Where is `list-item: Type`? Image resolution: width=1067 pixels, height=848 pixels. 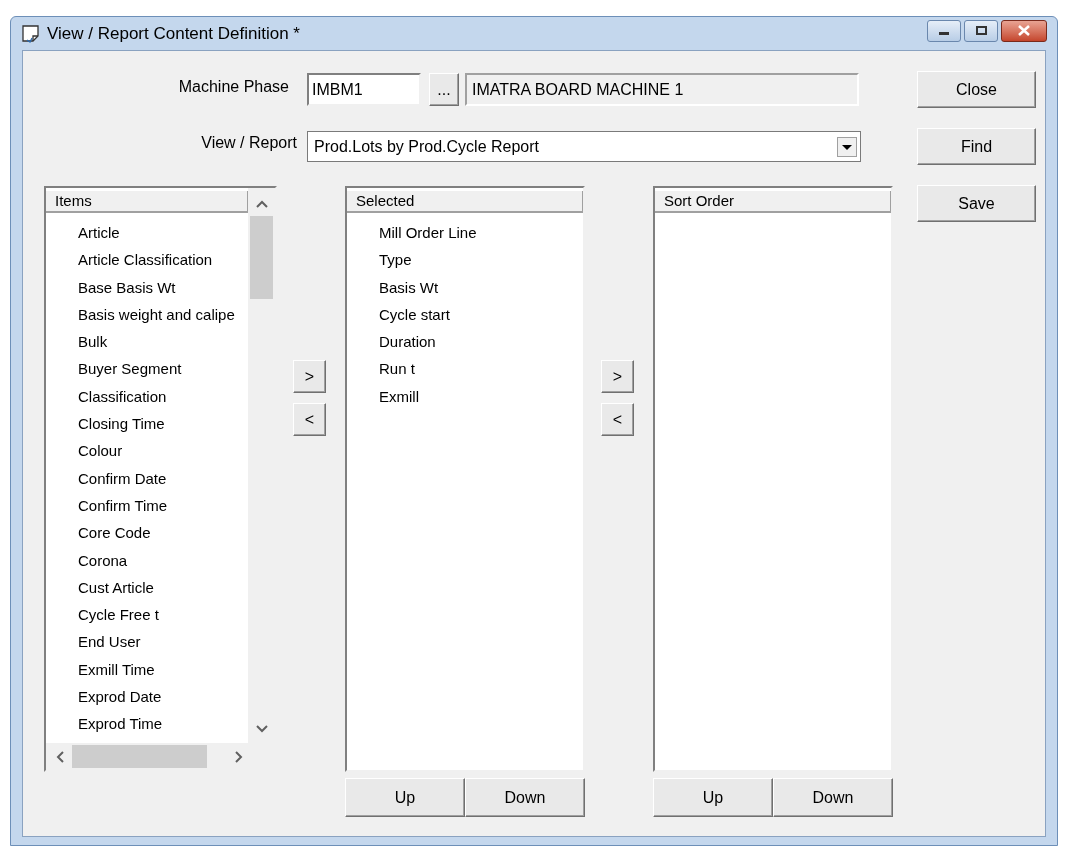
list-item: Type is located at coordinates (465, 260).